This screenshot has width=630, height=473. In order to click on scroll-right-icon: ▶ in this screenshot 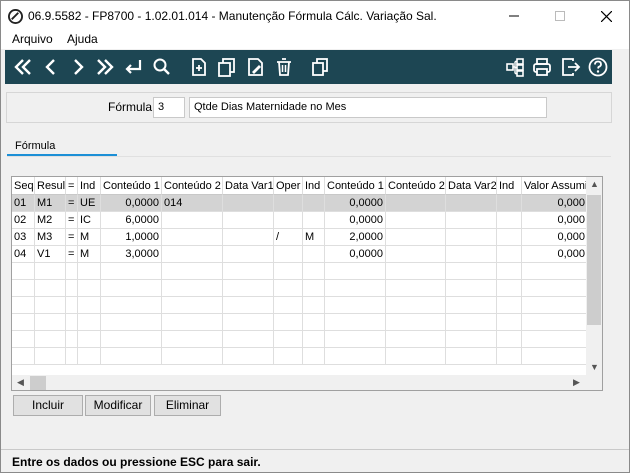, I will do `click(576, 382)`.